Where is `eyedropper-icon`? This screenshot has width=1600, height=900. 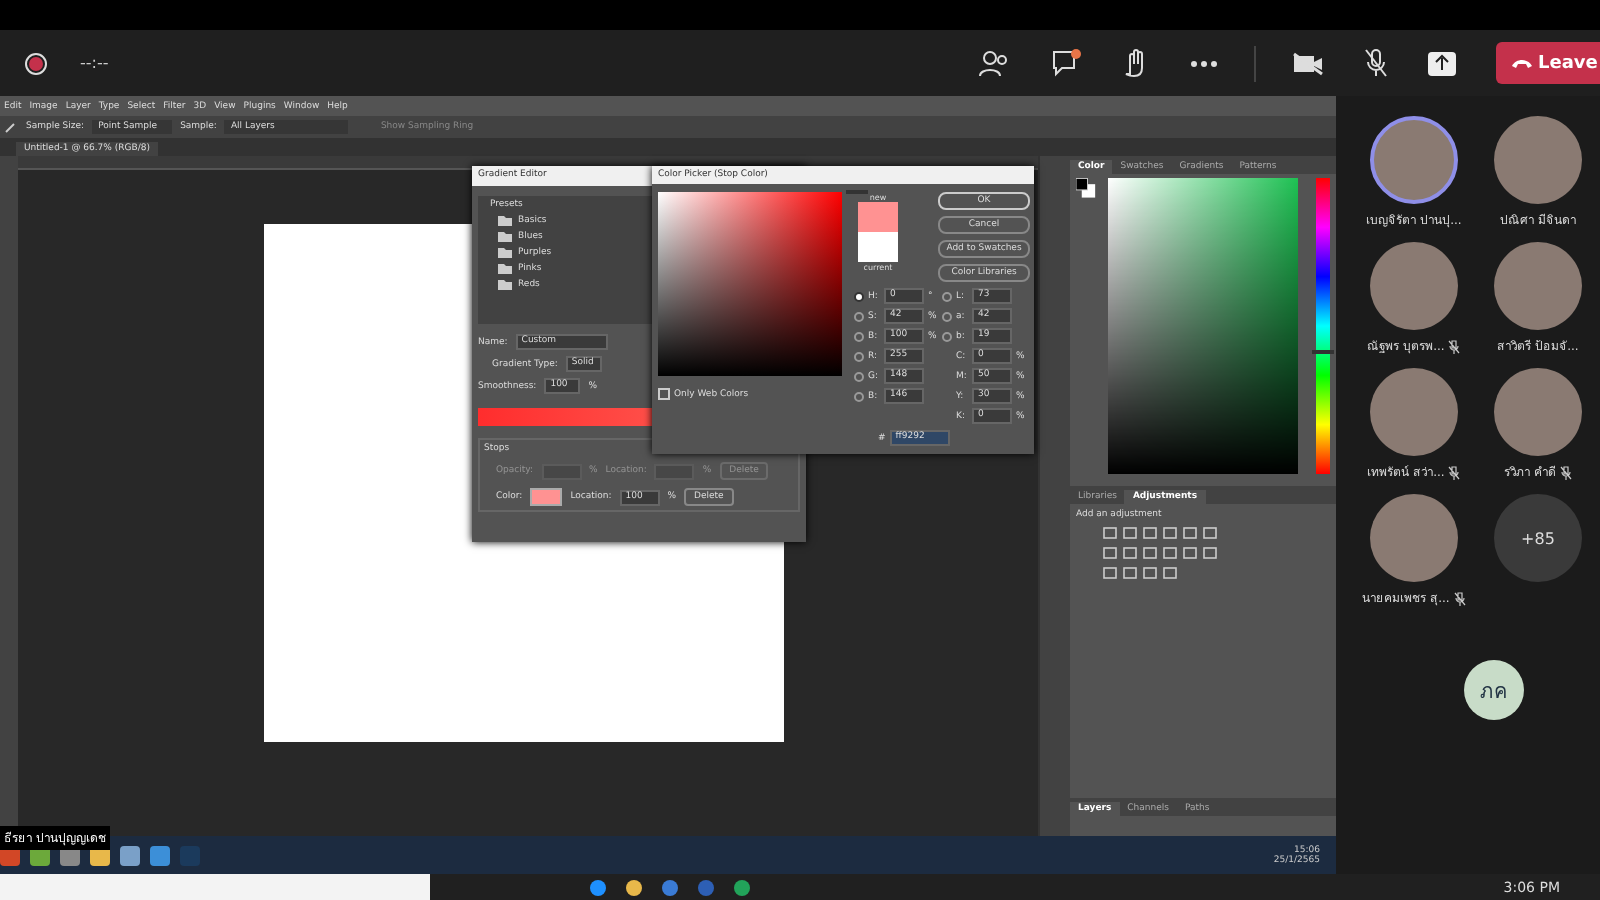
eyedropper-icon is located at coordinates (11, 127).